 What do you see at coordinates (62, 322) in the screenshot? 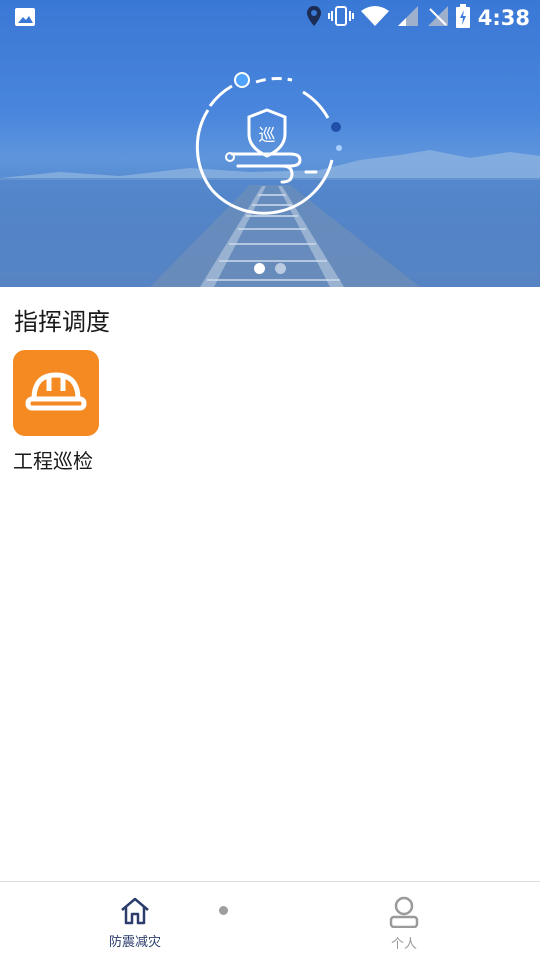
I see `section-title: 指挥调度` at bounding box center [62, 322].